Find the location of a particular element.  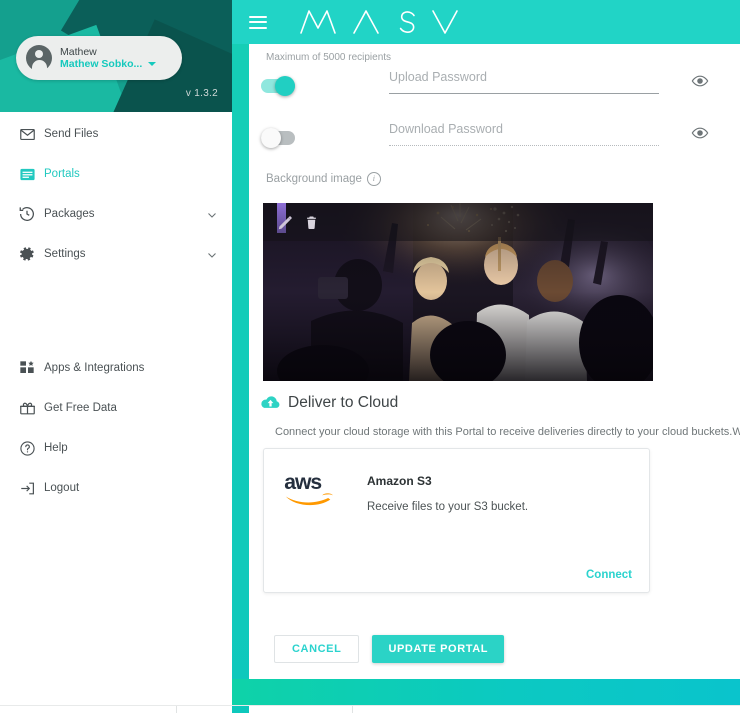

deliver-to-cloud-header: Deliver to Cloud is located at coordinates (329, 403).